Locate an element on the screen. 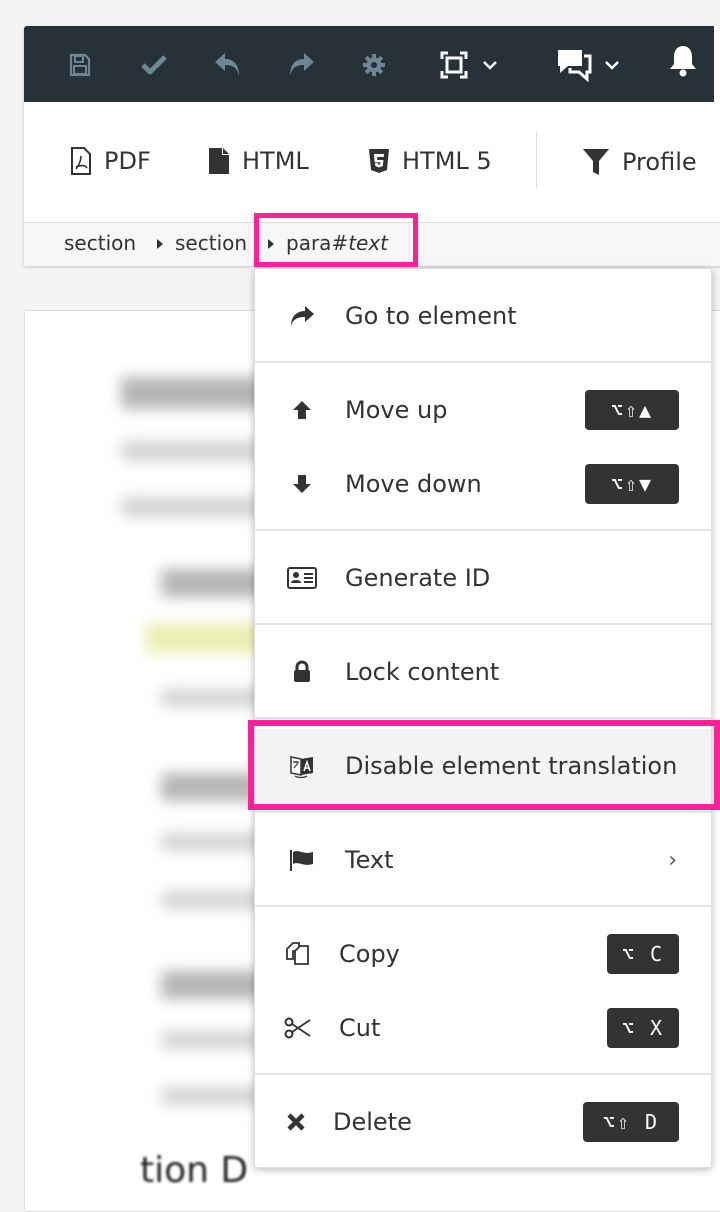  menu-item-copy: Copy ⌥ C is located at coordinates (483, 954).